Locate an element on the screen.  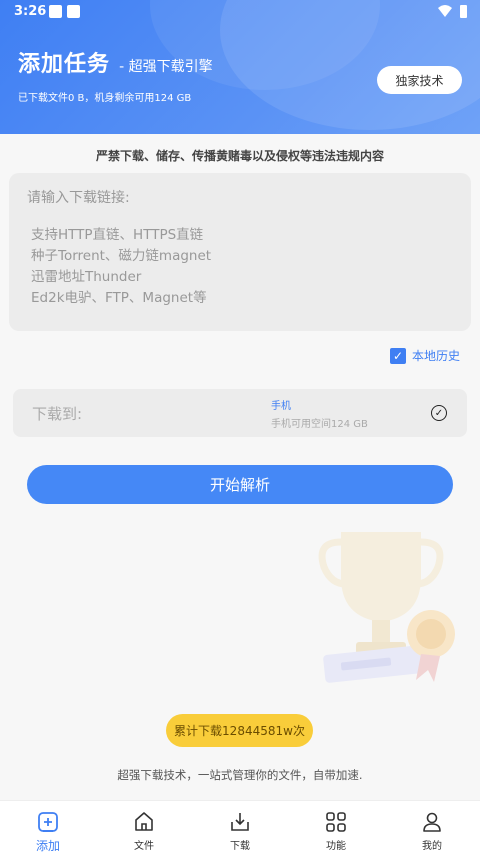
slogan-text: 超强下载技术，一站式管理你的文件，自带加速. is located at coordinates (240, 775).